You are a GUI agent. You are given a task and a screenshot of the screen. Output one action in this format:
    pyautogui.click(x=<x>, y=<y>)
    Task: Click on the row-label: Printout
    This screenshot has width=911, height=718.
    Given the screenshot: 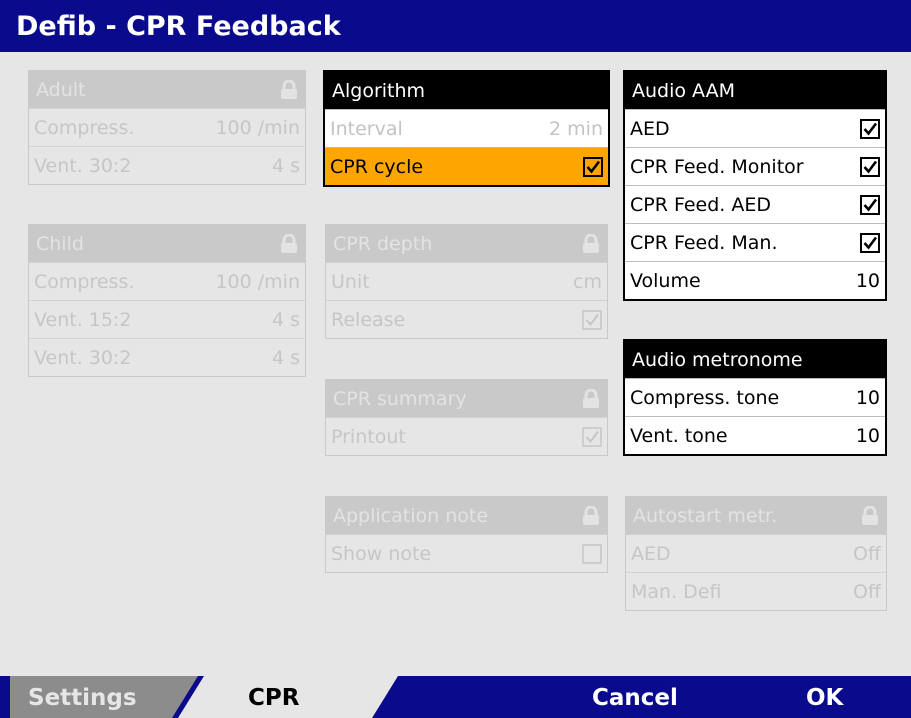 What is the action you would take?
    pyautogui.click(x=368, y=436)
    